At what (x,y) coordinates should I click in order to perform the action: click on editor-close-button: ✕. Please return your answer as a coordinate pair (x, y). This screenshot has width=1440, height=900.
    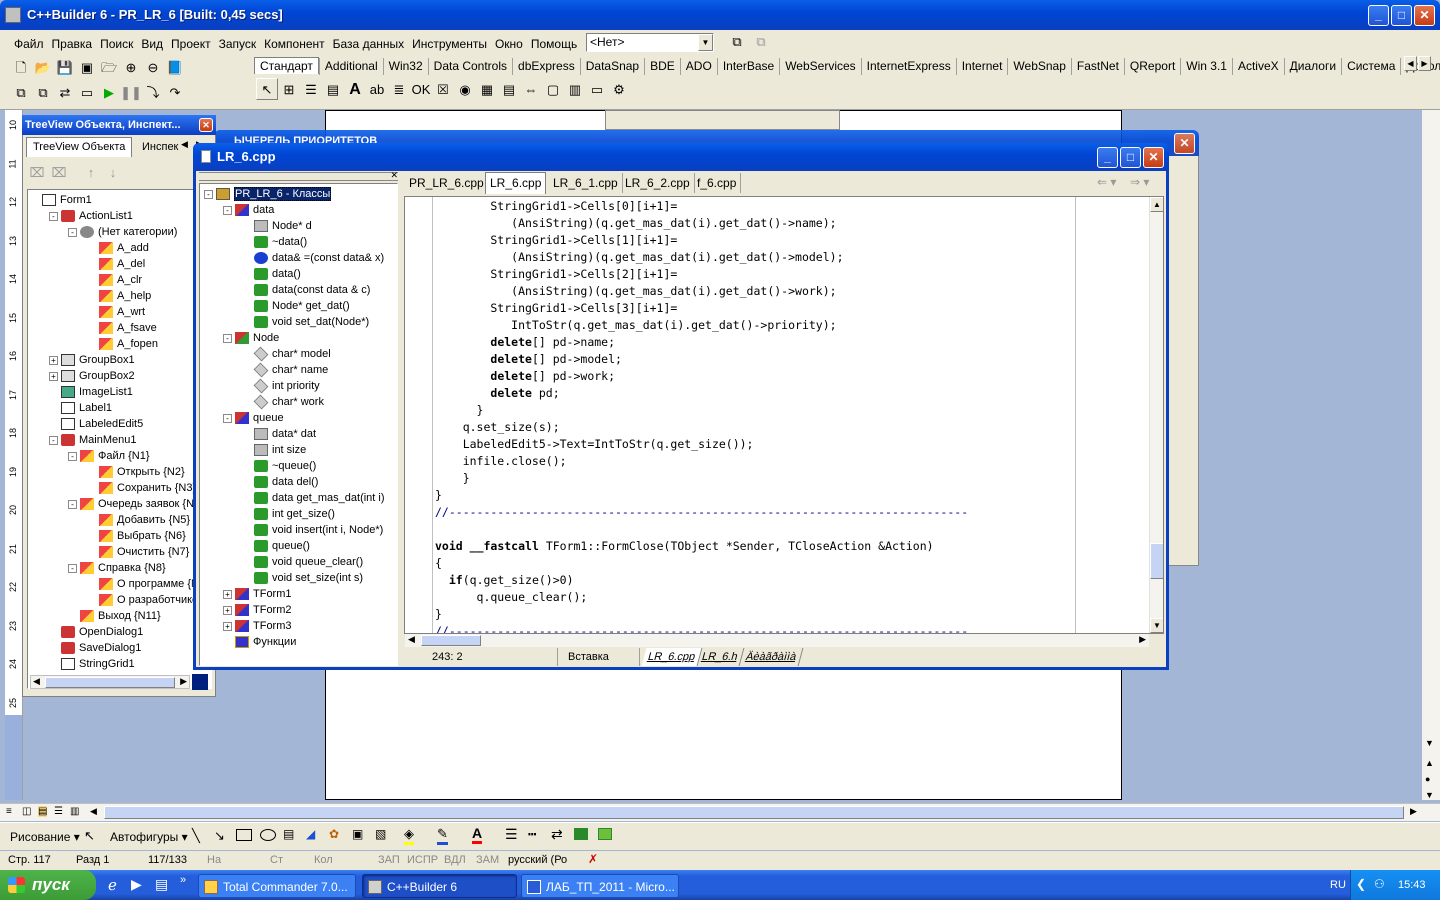
    Looking at the image, I should click on (1153, 157).